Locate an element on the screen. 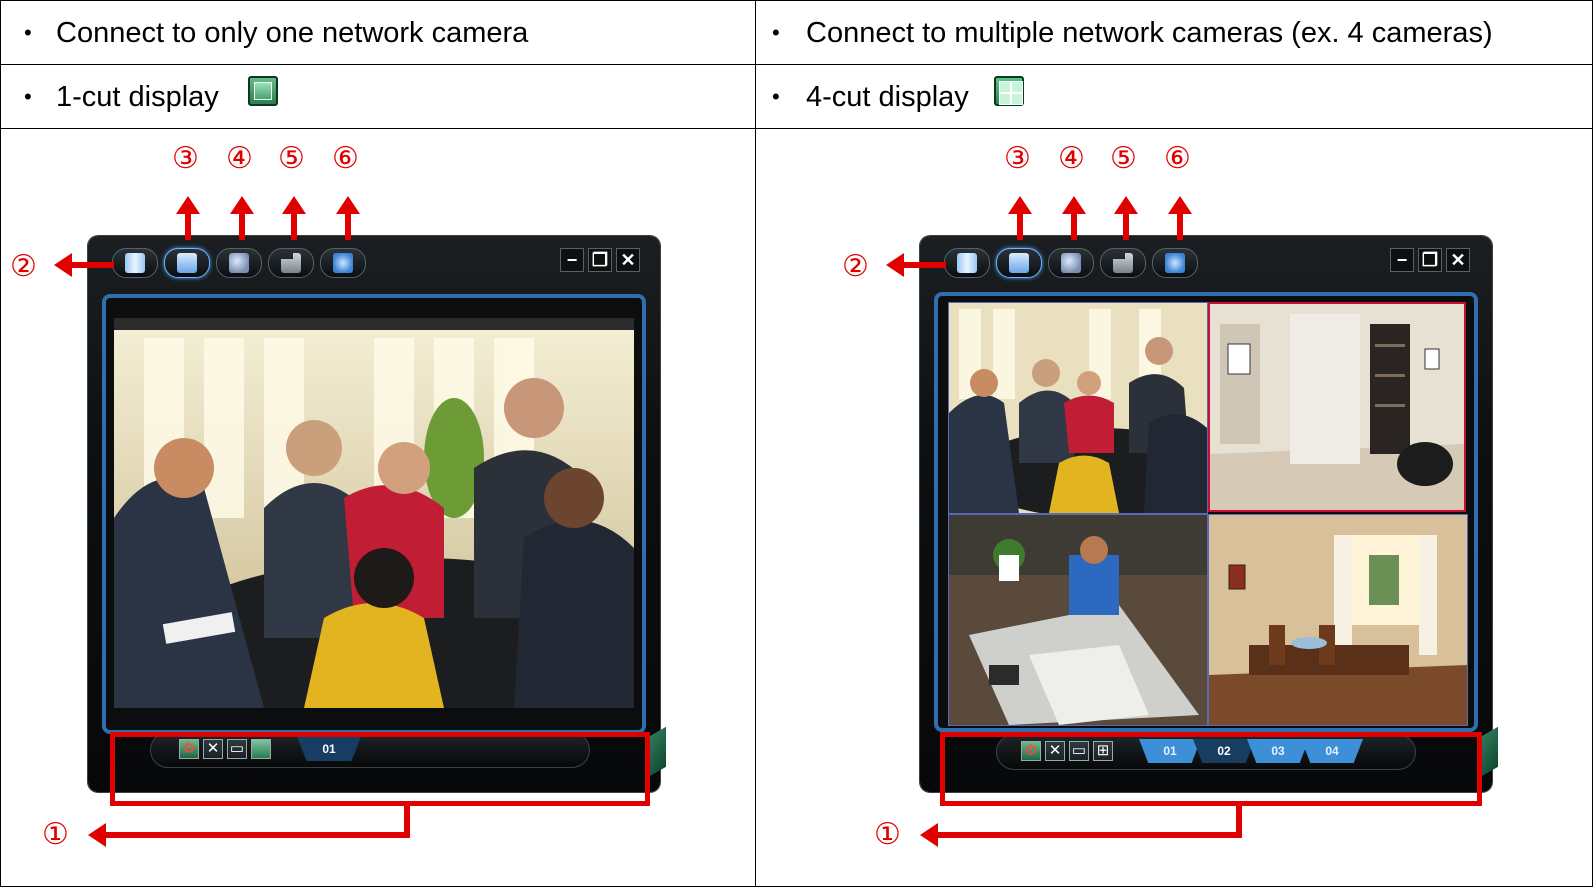  dining-room-image is located at coordinates (1338, 620).